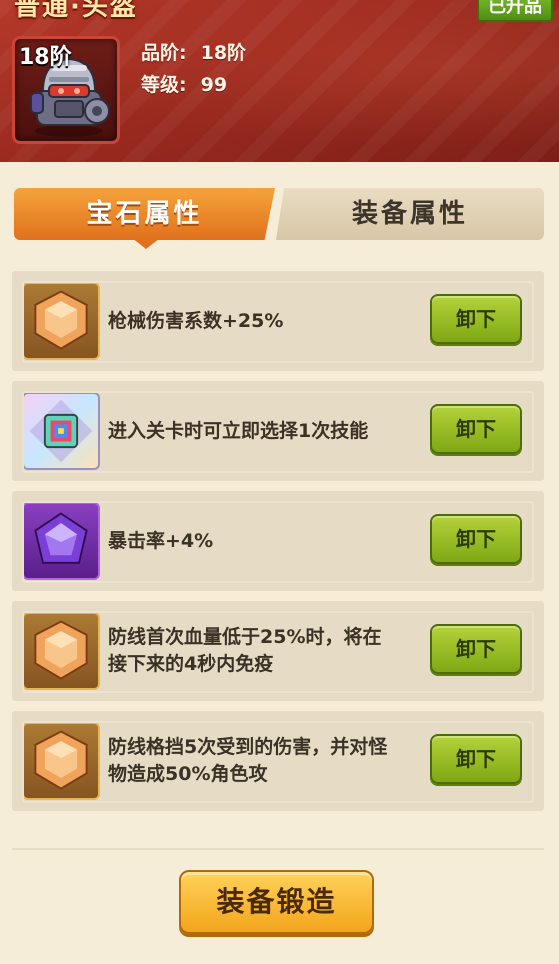 This screenshot has height=964, width=559. I want to click on gem-row: 枪械伤害系数+25% 卸下, so click(278, 321).